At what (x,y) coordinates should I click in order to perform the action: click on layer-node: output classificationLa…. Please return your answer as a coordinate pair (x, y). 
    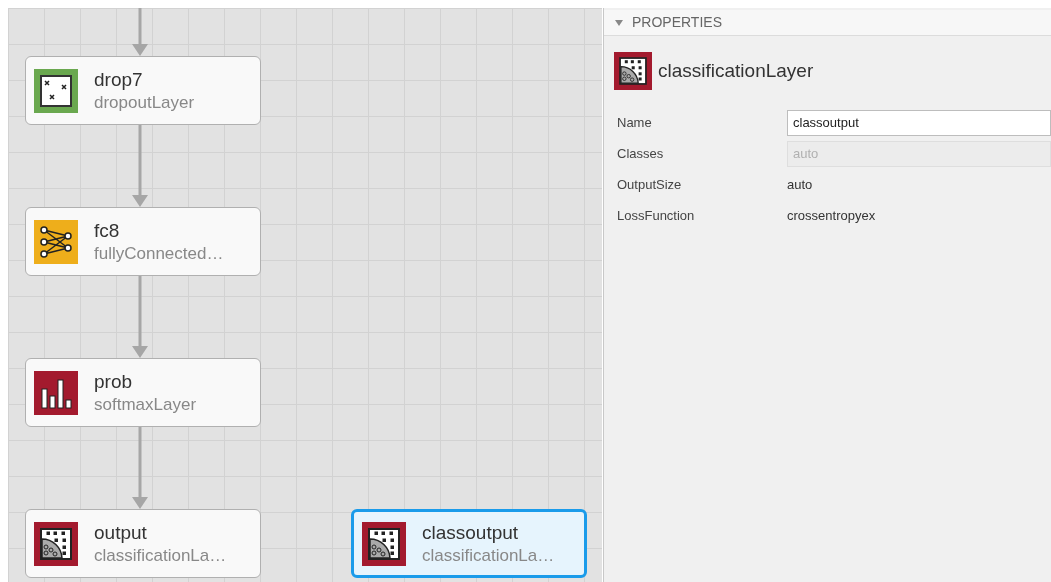
    Looking at the image, I should click on (143, 543).